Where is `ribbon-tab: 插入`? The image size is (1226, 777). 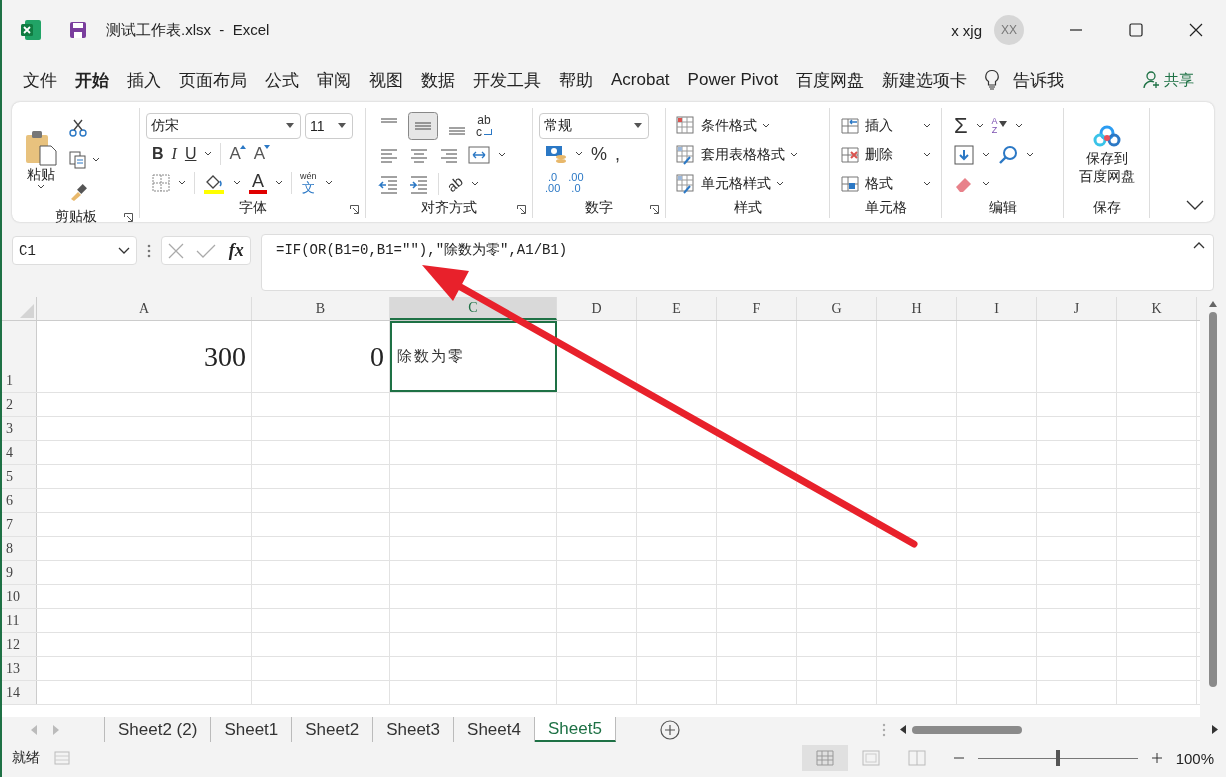 ribbon-tab: 插入 is located at coordinates (144, 80).